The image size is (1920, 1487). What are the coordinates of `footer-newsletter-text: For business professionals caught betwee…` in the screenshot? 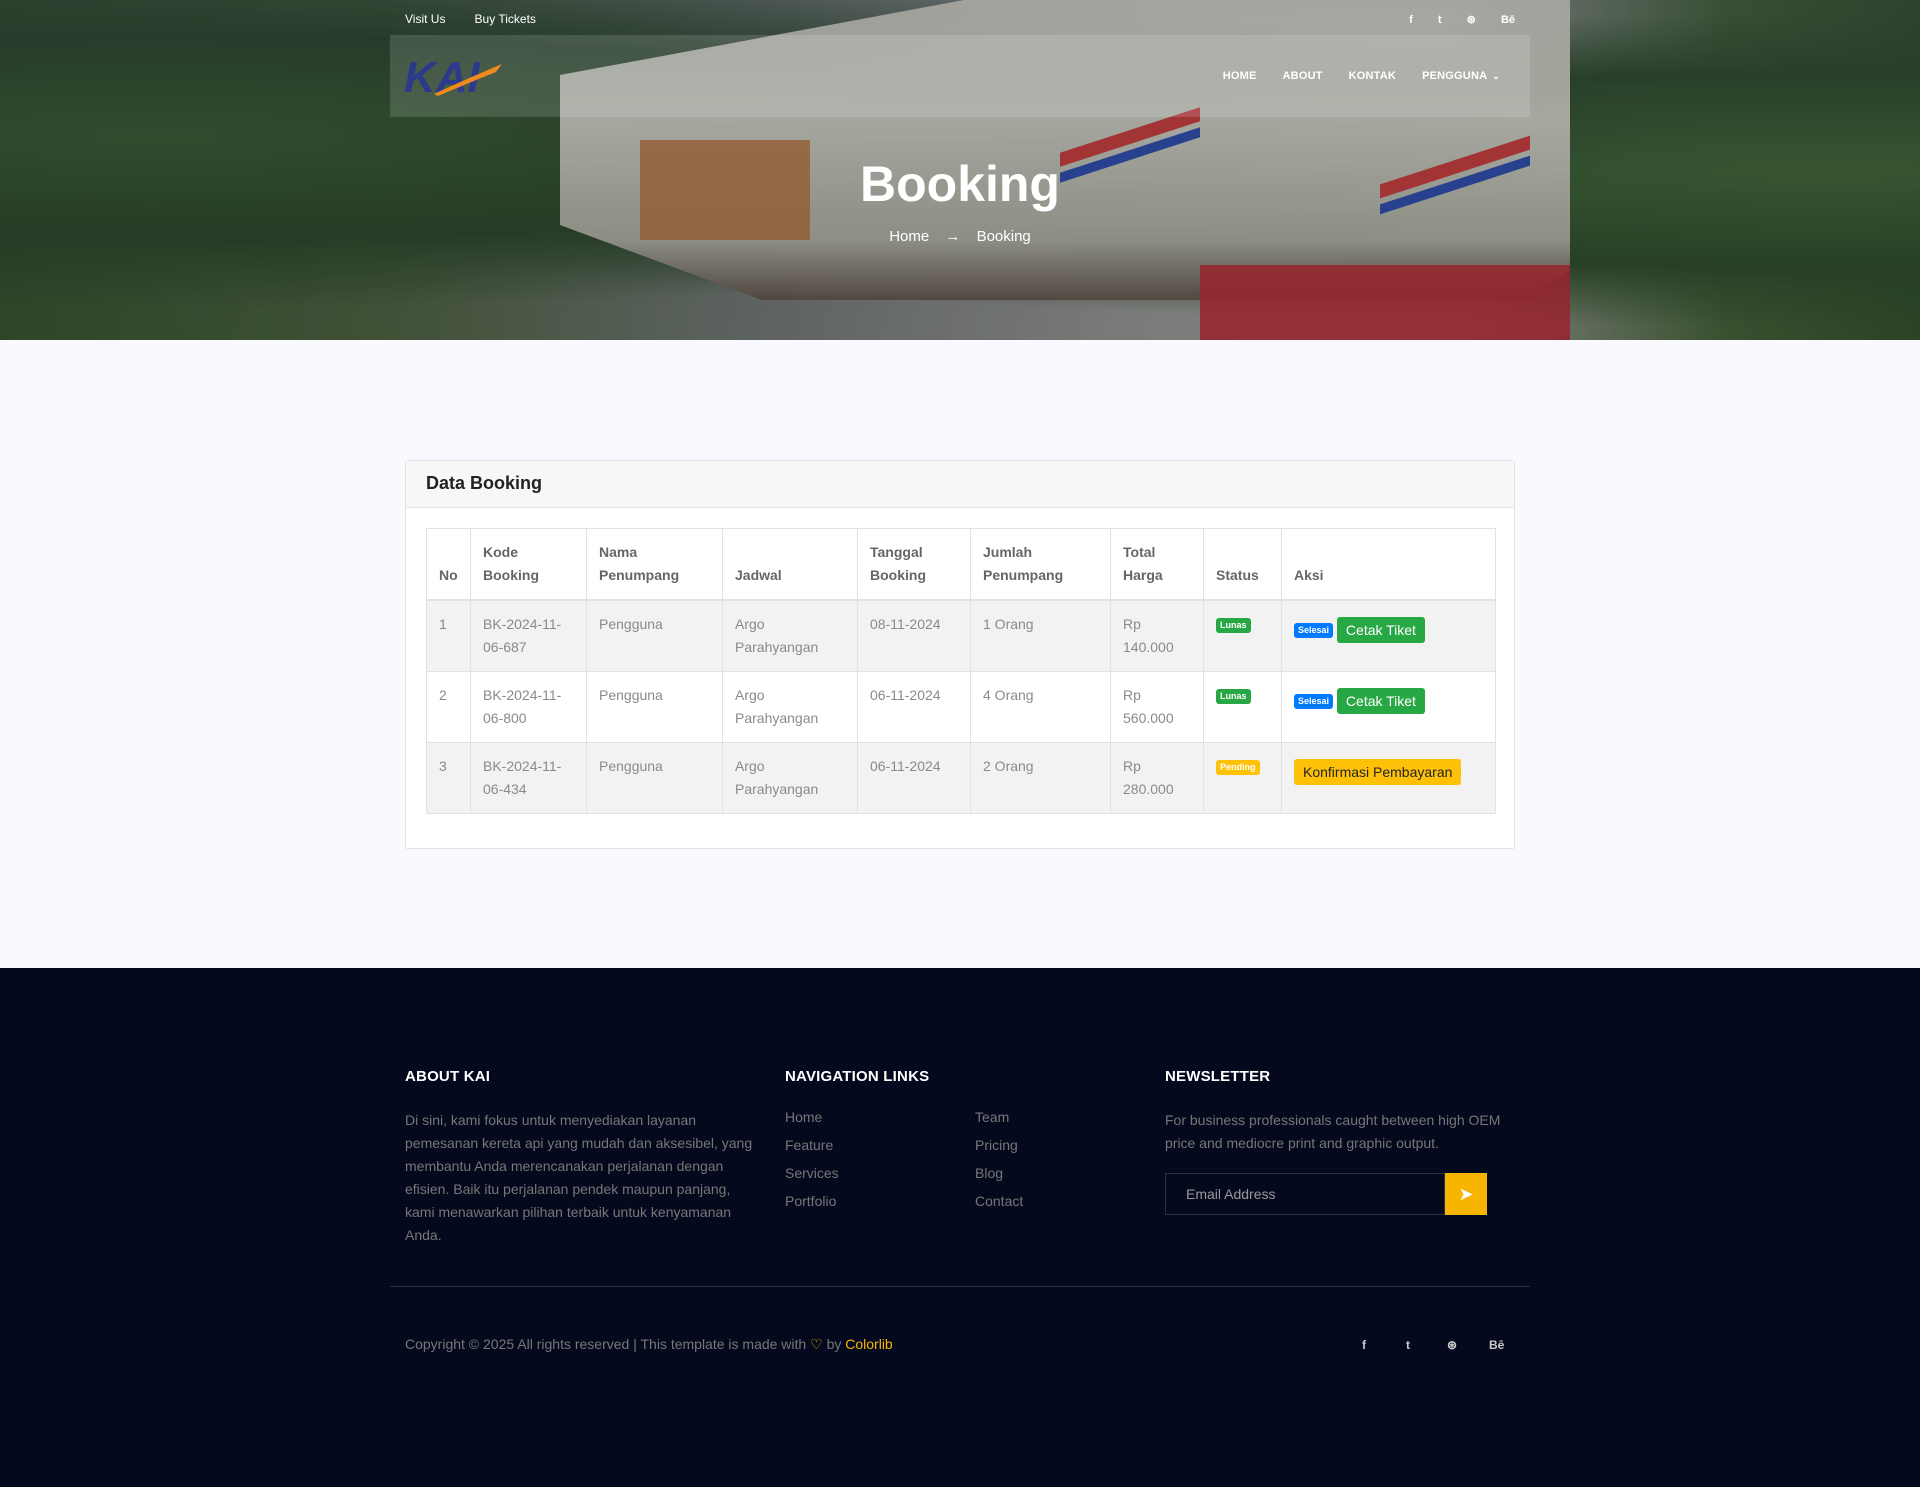 It's located at (1333, 1131).